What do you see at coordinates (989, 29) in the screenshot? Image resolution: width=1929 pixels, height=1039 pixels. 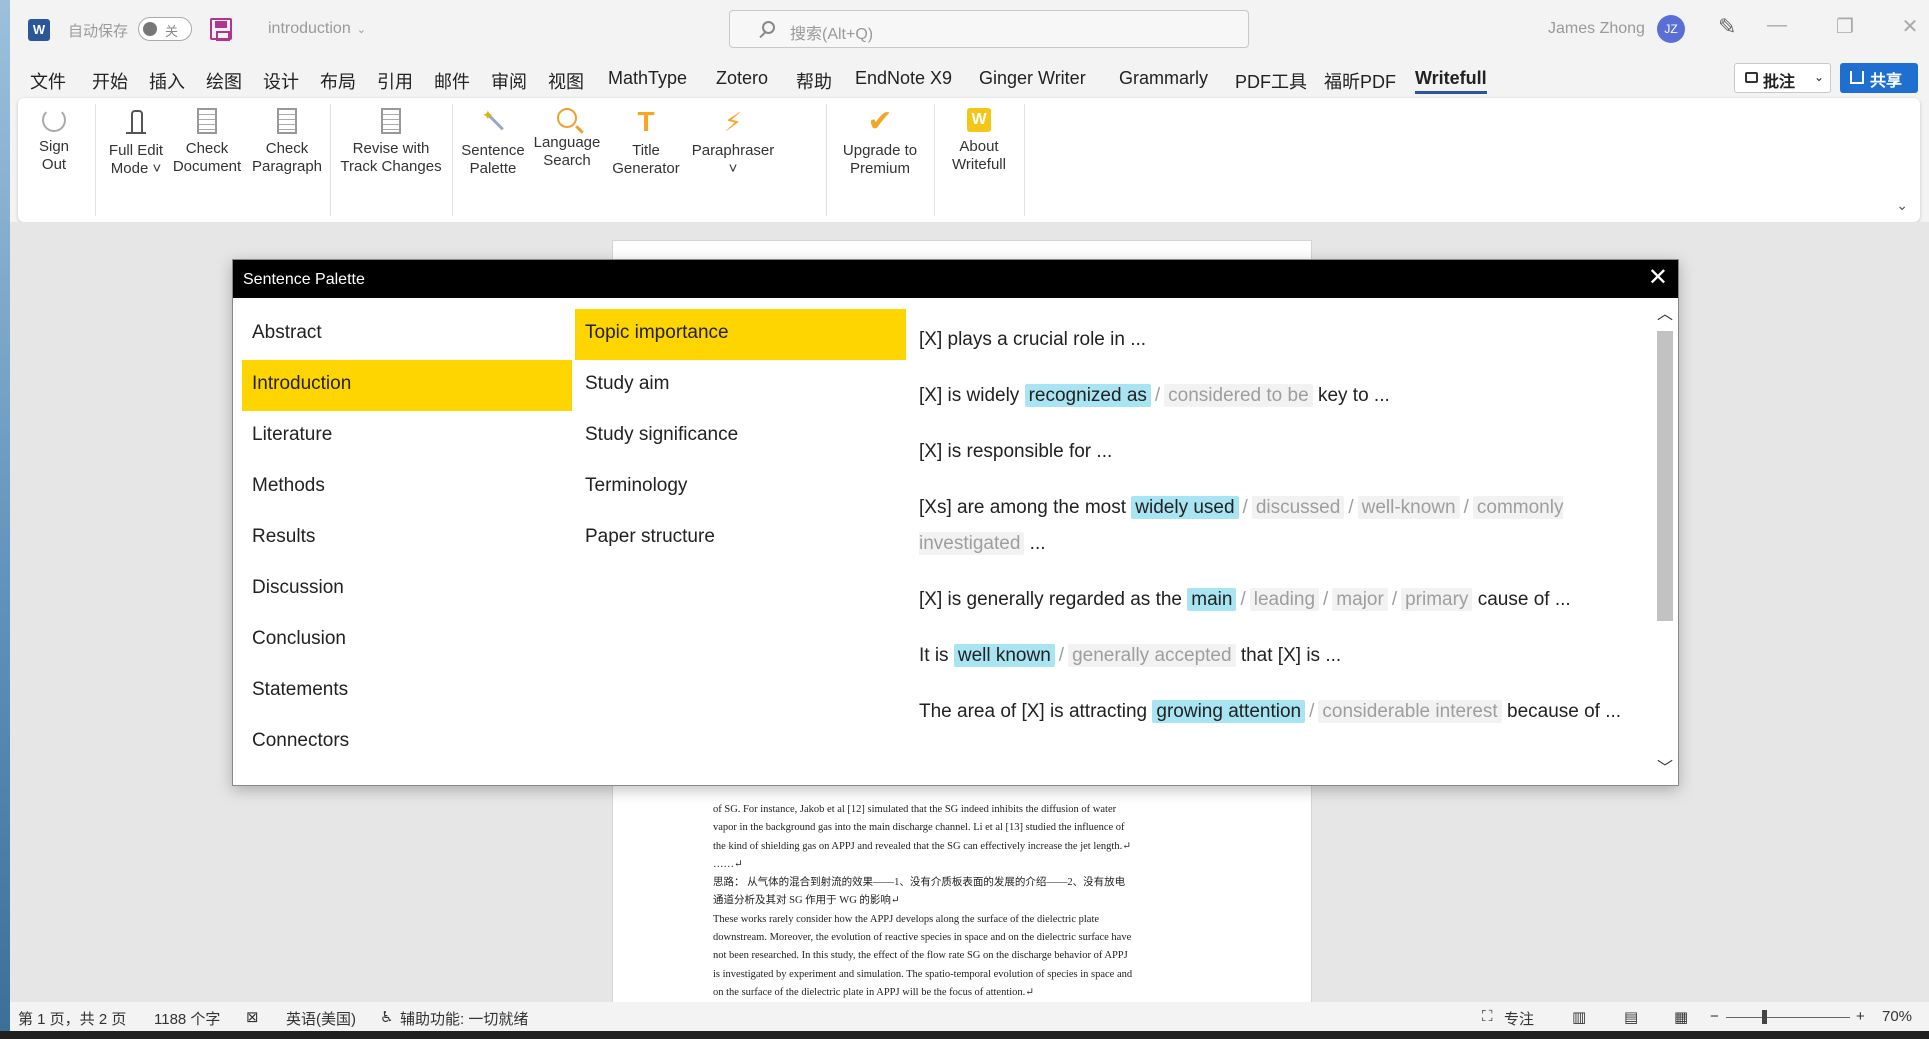 I see `search-box: 搜索(Alt+Q)` at bounding box center [989, 29].